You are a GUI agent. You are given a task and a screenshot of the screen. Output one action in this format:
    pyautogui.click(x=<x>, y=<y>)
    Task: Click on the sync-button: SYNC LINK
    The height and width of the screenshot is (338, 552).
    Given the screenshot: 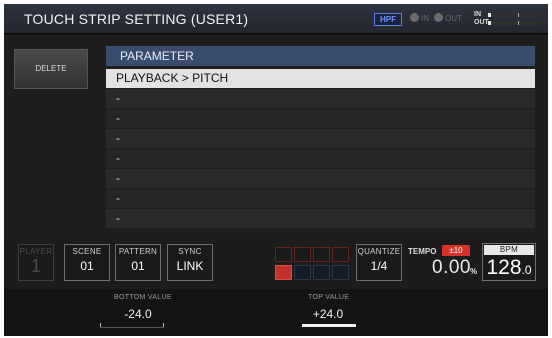 What is the action you would take?
    pyautogui.click(x=190, y=262)
    